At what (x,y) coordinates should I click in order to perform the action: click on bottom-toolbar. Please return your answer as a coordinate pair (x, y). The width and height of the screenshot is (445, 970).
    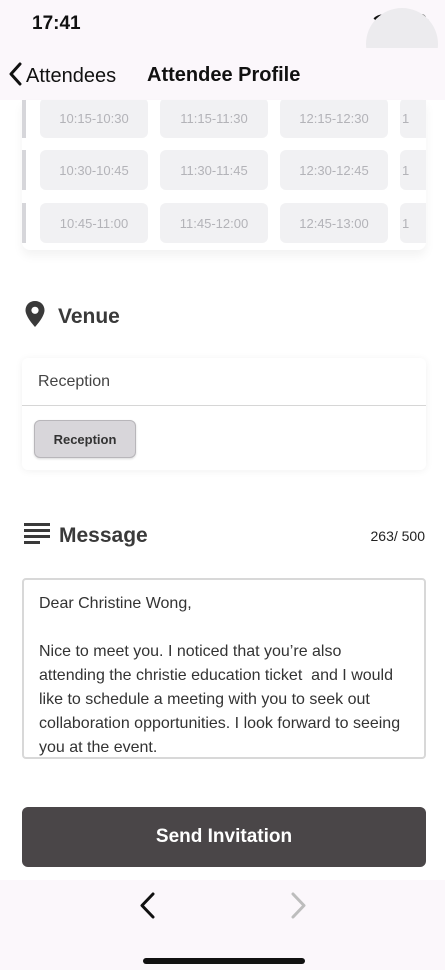
    Looking at the image, I should click on (222, 925).